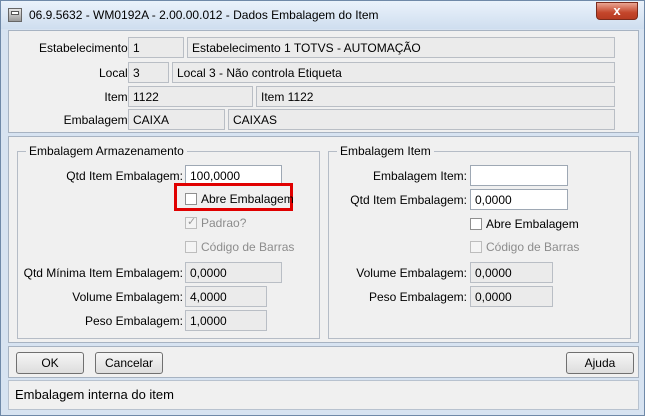 This screenshot has width=645, height=416. What do you see at coordinates (156, 47) in the screenshot?
I see `estabelecimento-code-field: 1` at bounding box center [156, 47].